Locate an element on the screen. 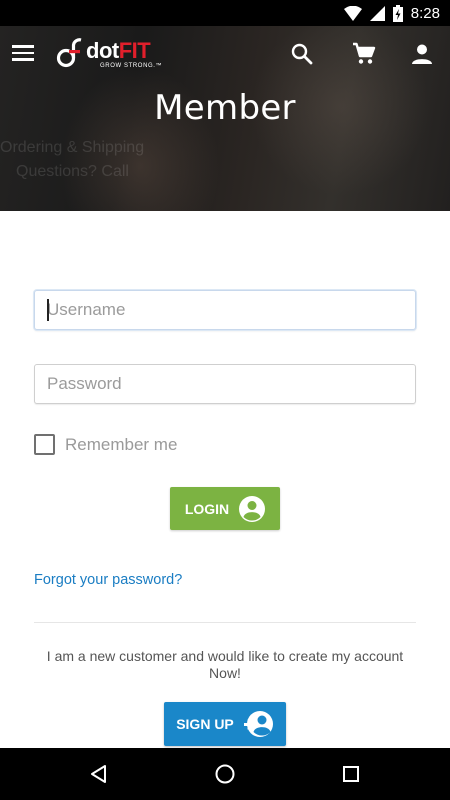  home-icon is located at coordinates (225, 774).